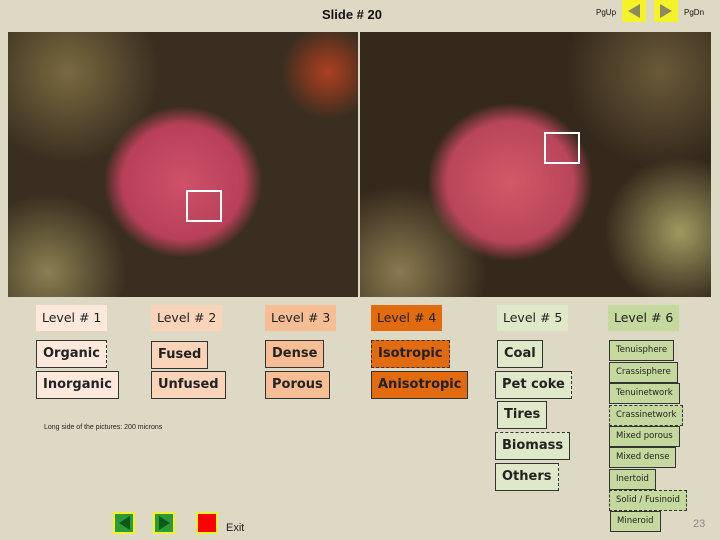  Describe the element at coordinates (77, 385) in the screenshot. I see `option-inorganic: Inorganic` at that location.